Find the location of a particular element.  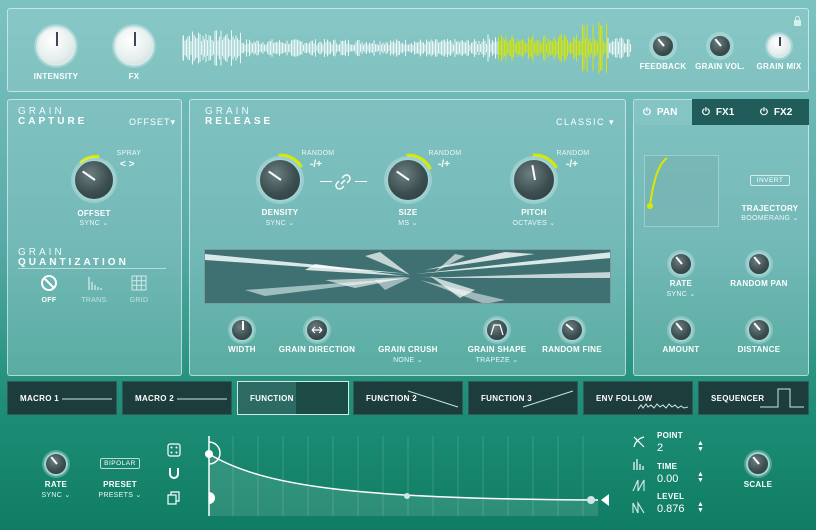

trajectory-dropdown: BOOMERANG ⌄ is located at coordinates (770, 218).